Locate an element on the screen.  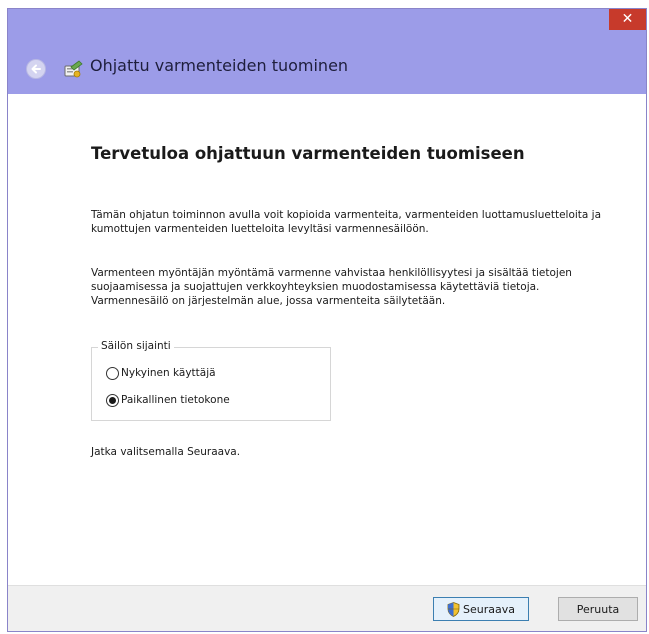
cancel-button: Peruuta is located at coordinates (598, 609).